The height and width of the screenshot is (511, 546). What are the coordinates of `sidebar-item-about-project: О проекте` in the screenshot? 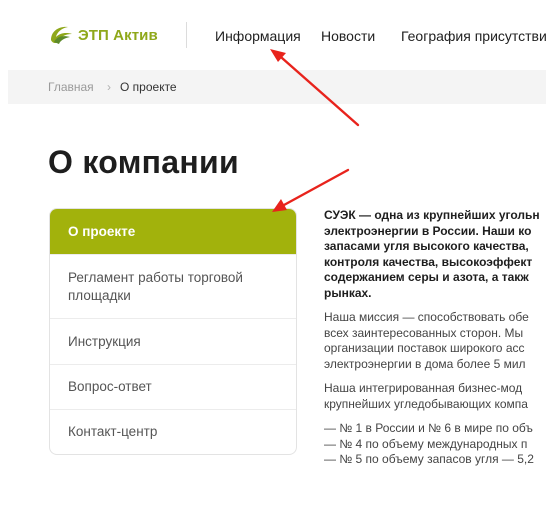 It's located at (173, 231).